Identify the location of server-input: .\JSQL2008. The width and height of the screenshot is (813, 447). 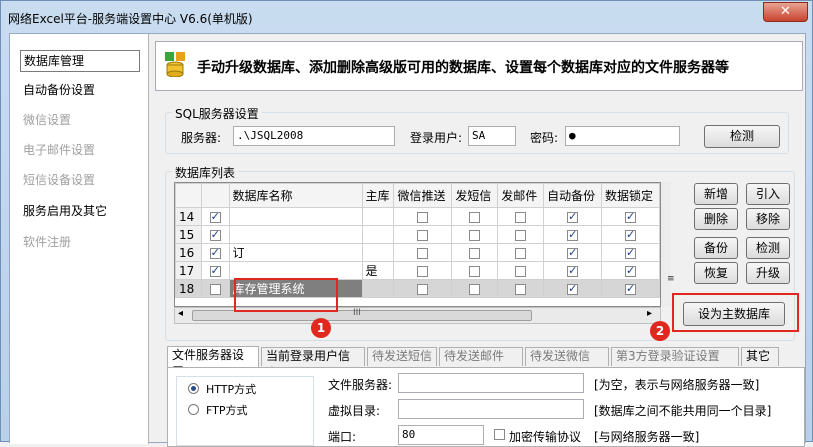
(314, 136).